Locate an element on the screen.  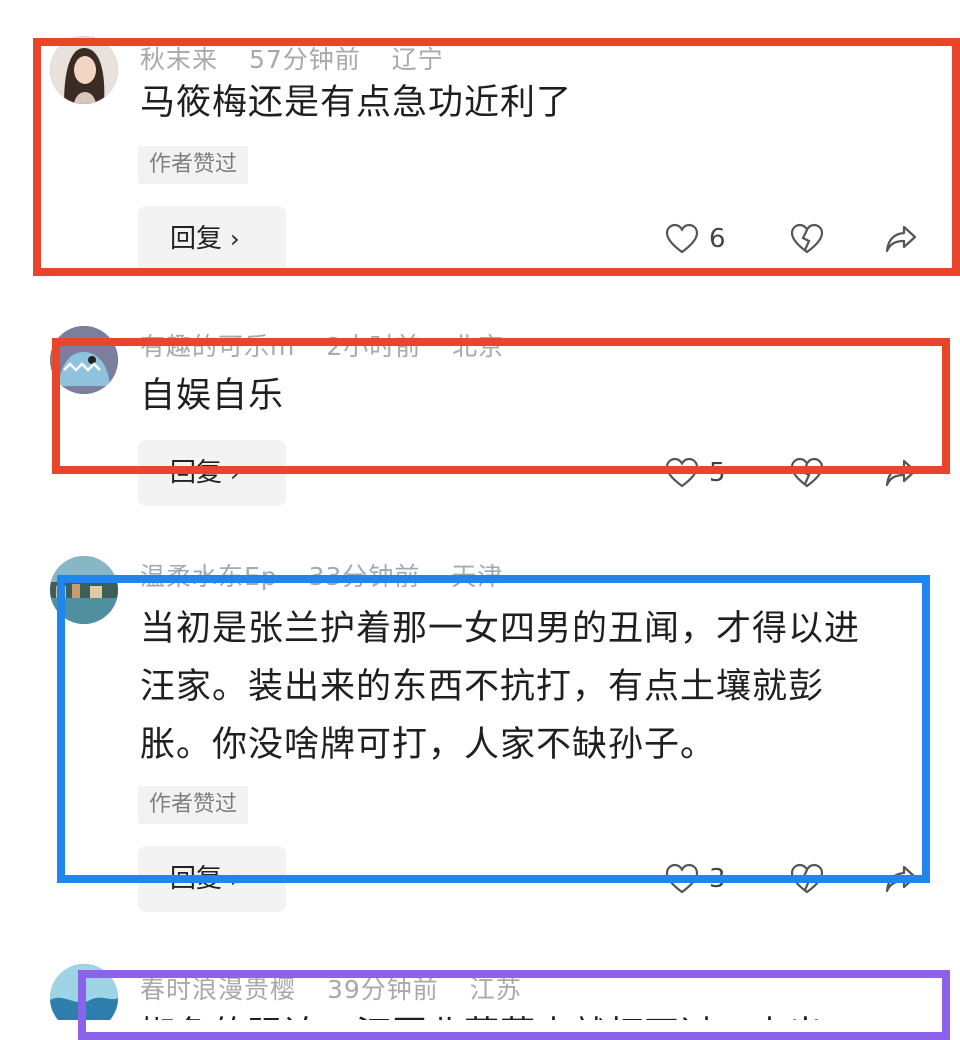
comment-text: 马筱梅还是有点急功近利了 is located at coordinates (356, 103).